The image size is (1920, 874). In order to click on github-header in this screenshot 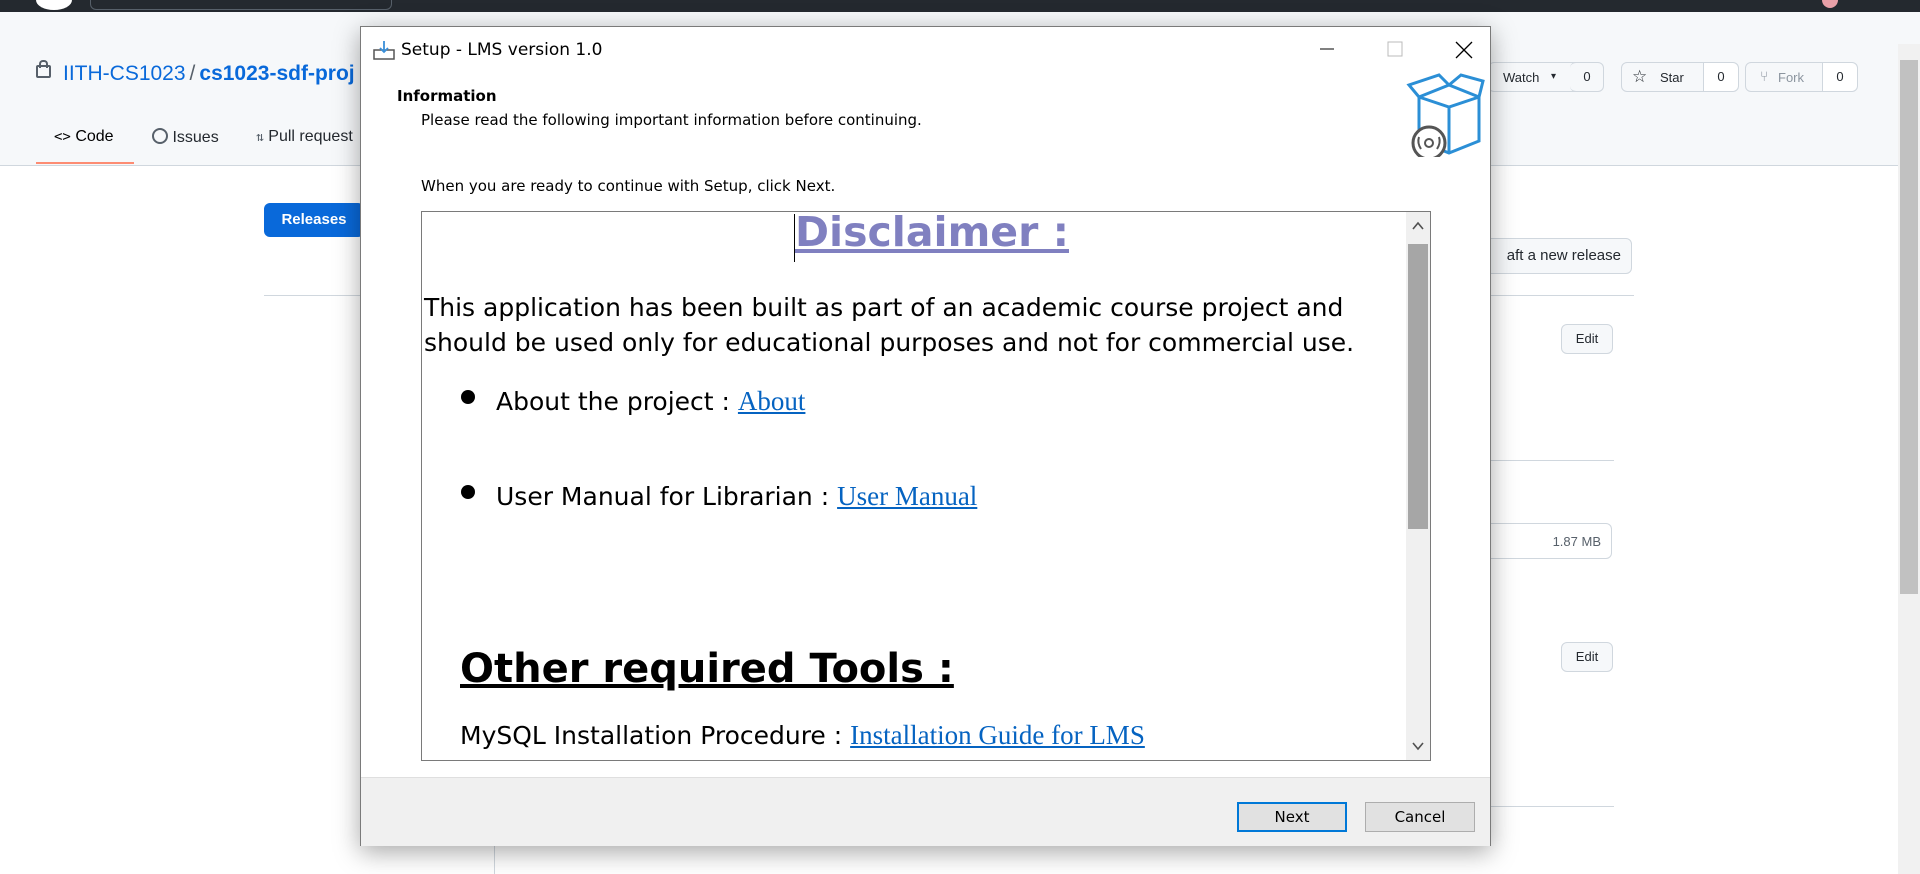, I will do `click(960, 6)`.